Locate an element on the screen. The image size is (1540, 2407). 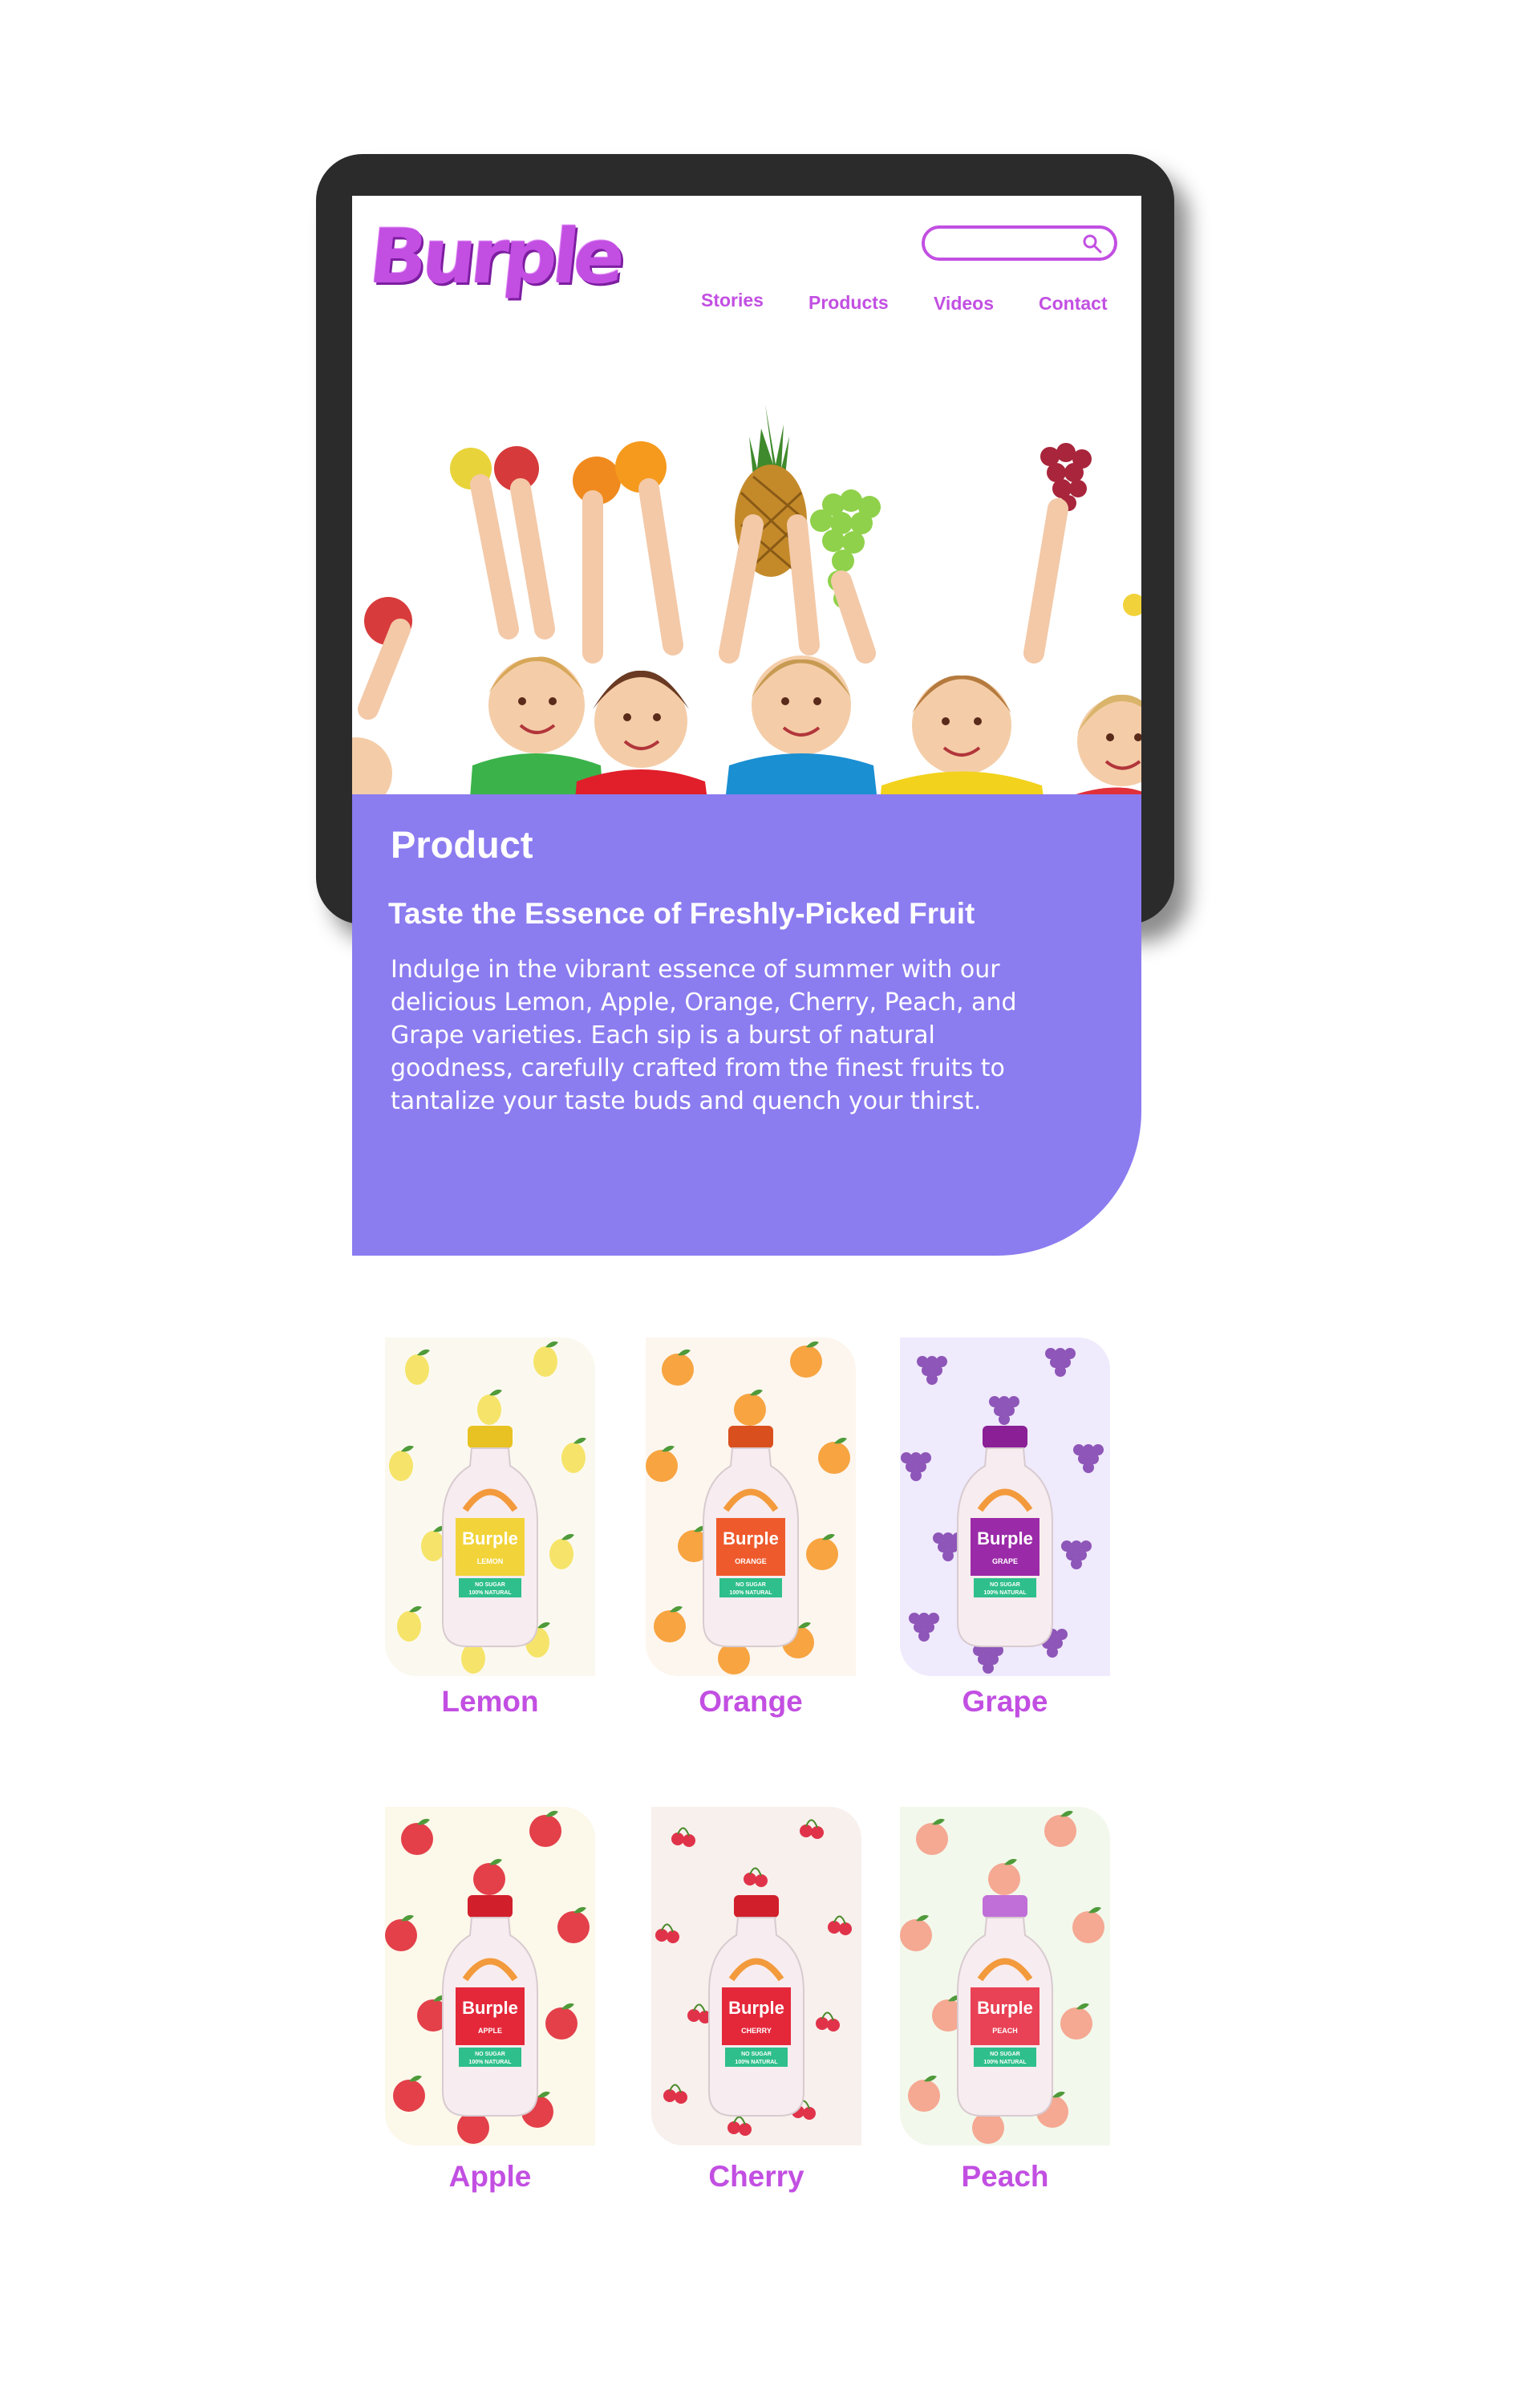
product-image: Burple APPLE NO SUGAR 100% NATURAL is located at coordinates (490, 1976).